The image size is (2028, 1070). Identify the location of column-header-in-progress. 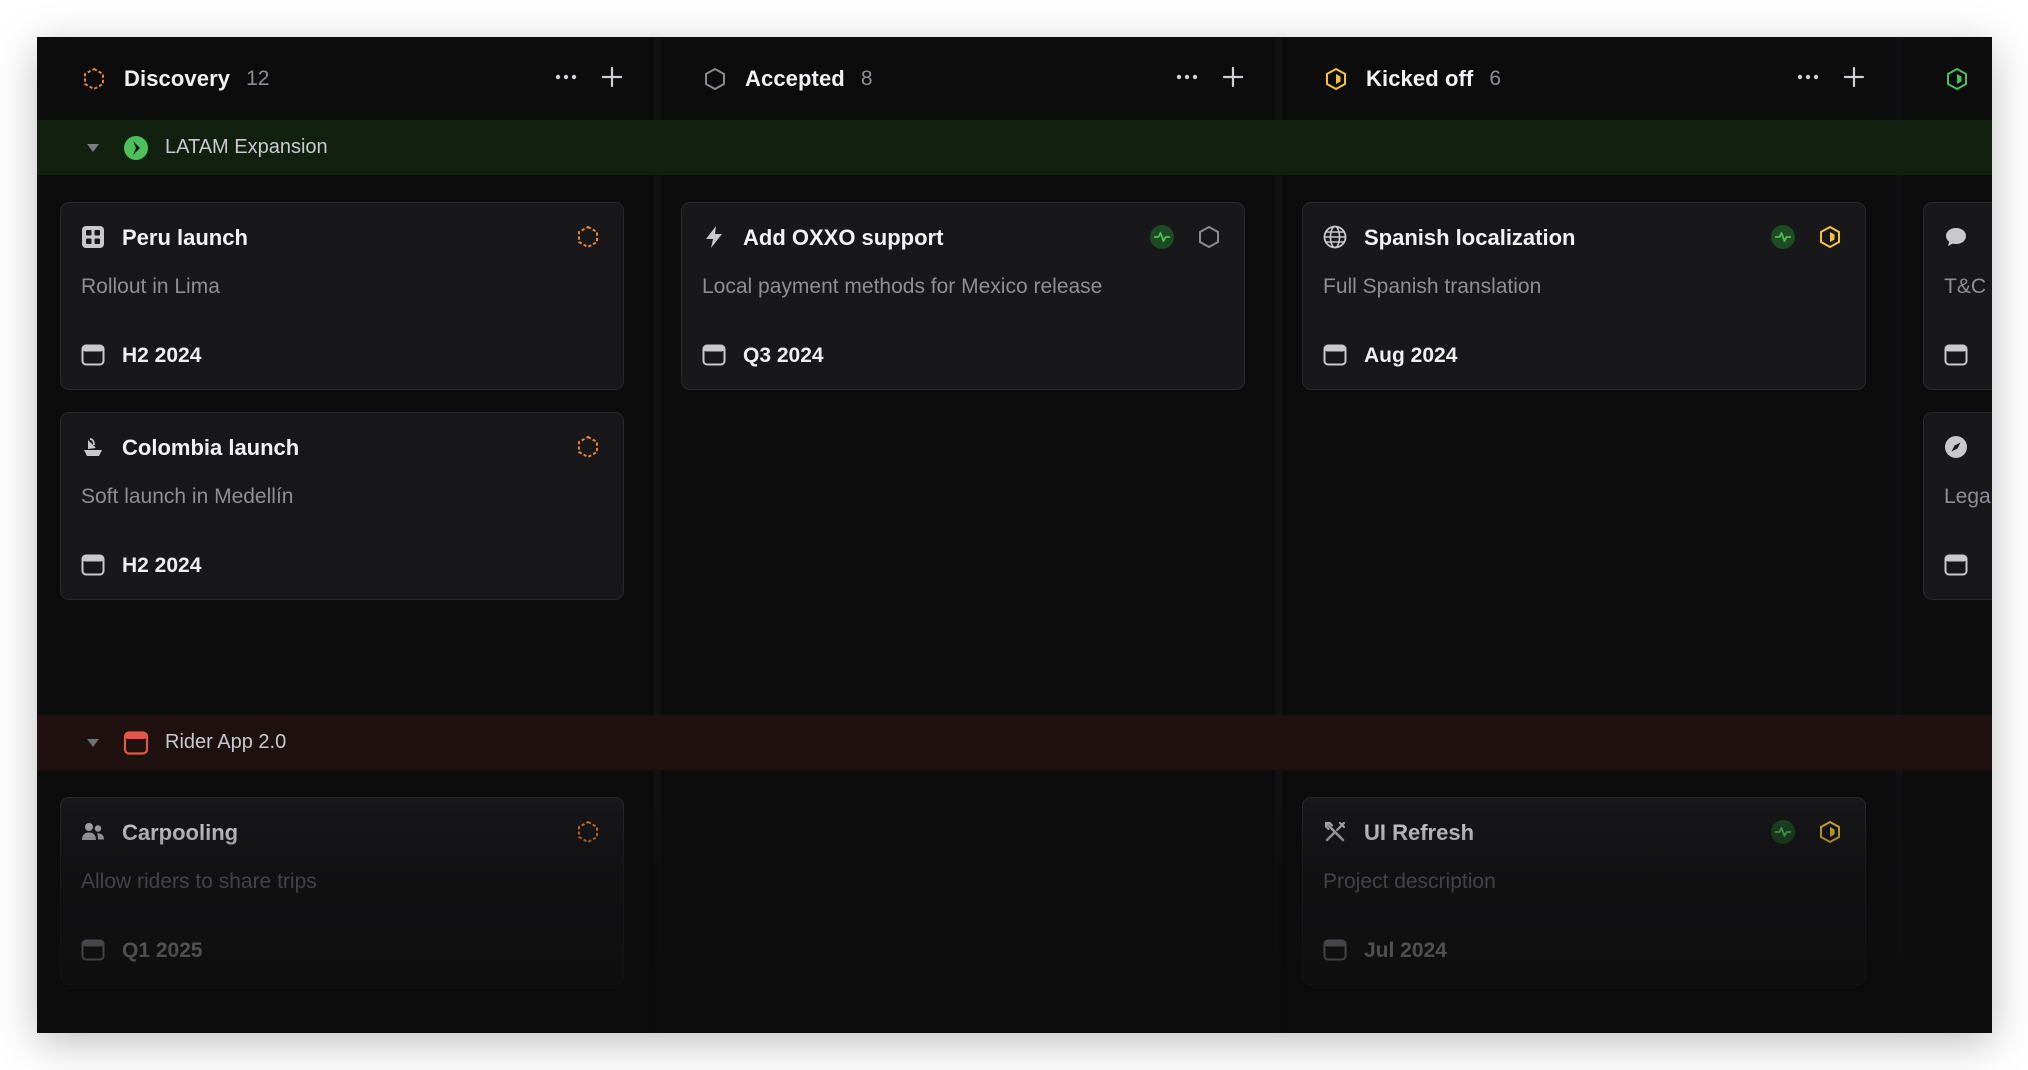
(1966, 78).